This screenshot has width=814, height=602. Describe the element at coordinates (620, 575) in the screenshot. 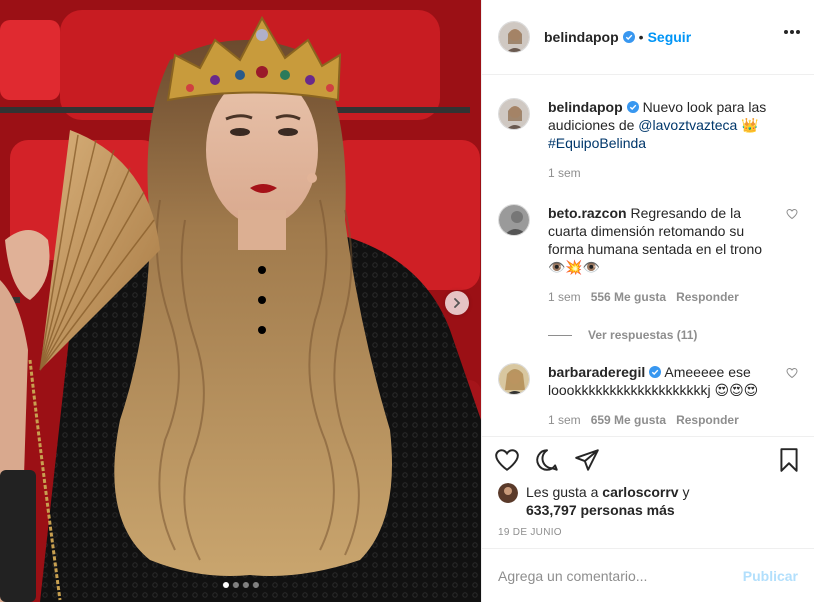

I see `comment-input` at that location.